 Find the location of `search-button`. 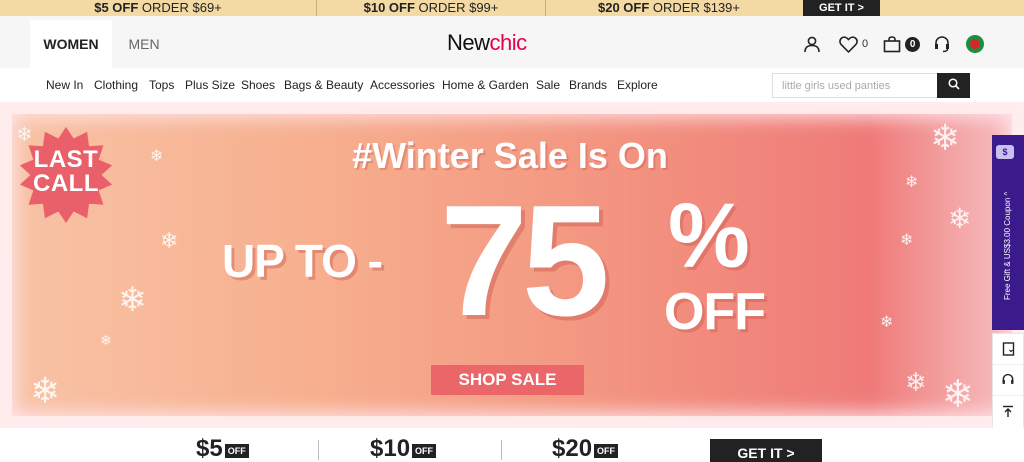

search-button is located at coordinates (953, 85).